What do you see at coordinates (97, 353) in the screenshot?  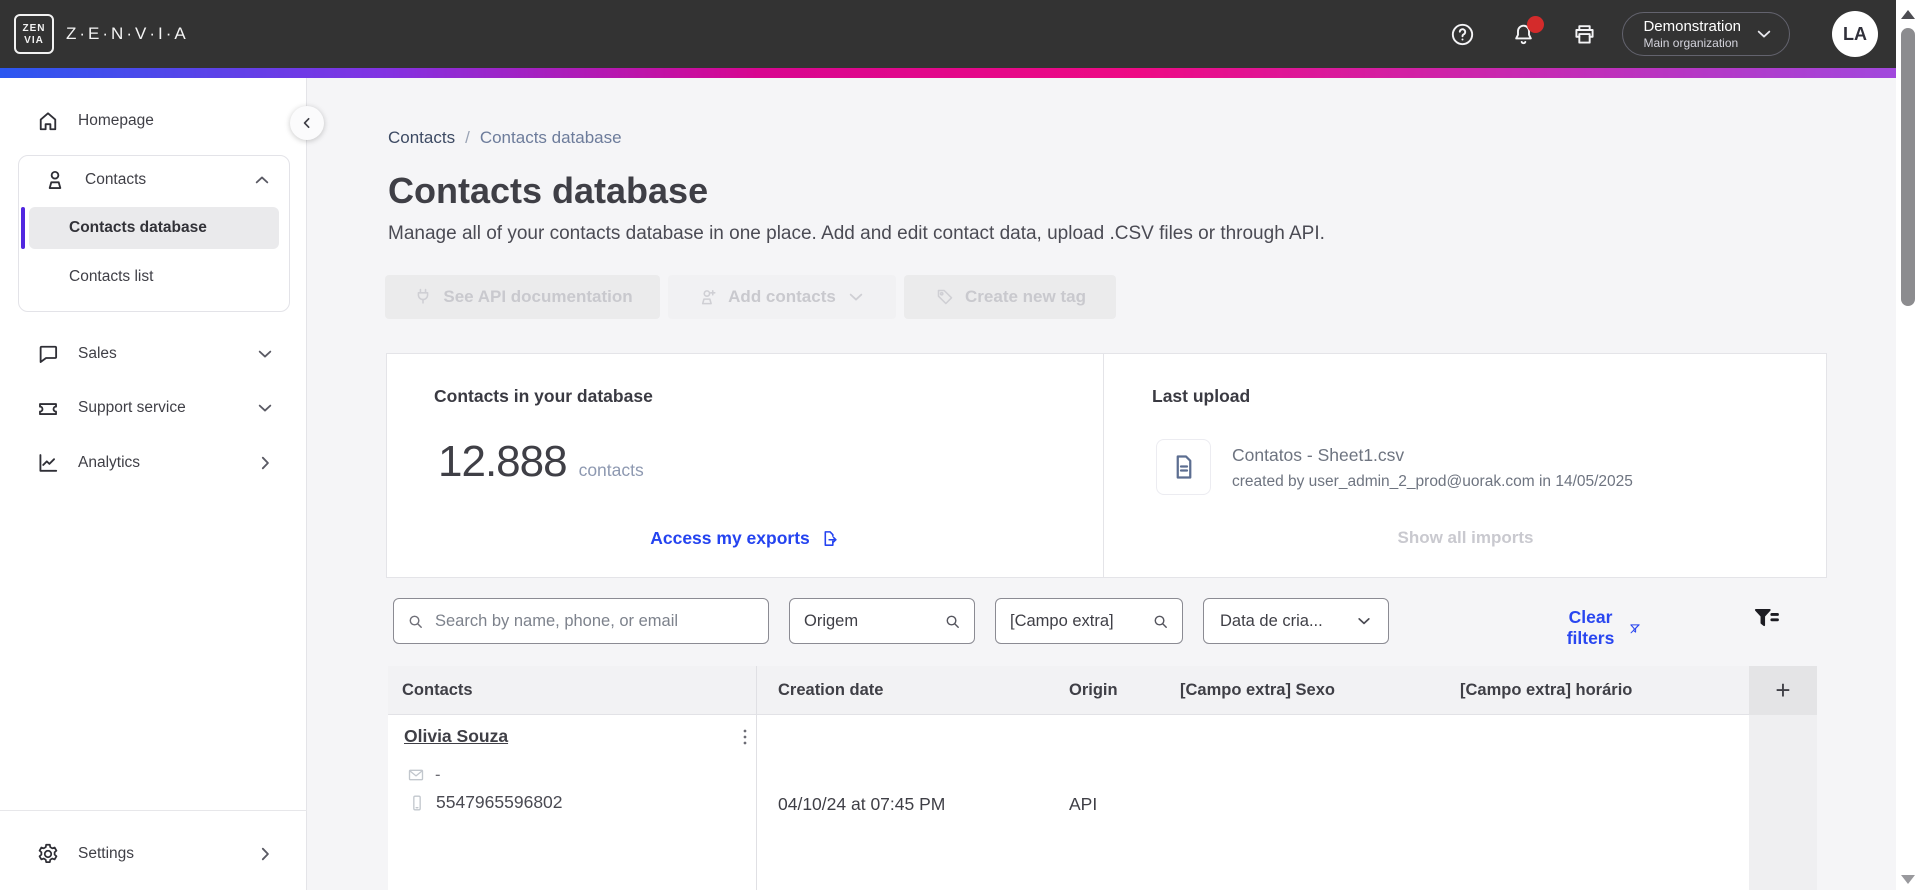 I see `sidebar-label-sales: Sales` at bounding box center [97, 353].